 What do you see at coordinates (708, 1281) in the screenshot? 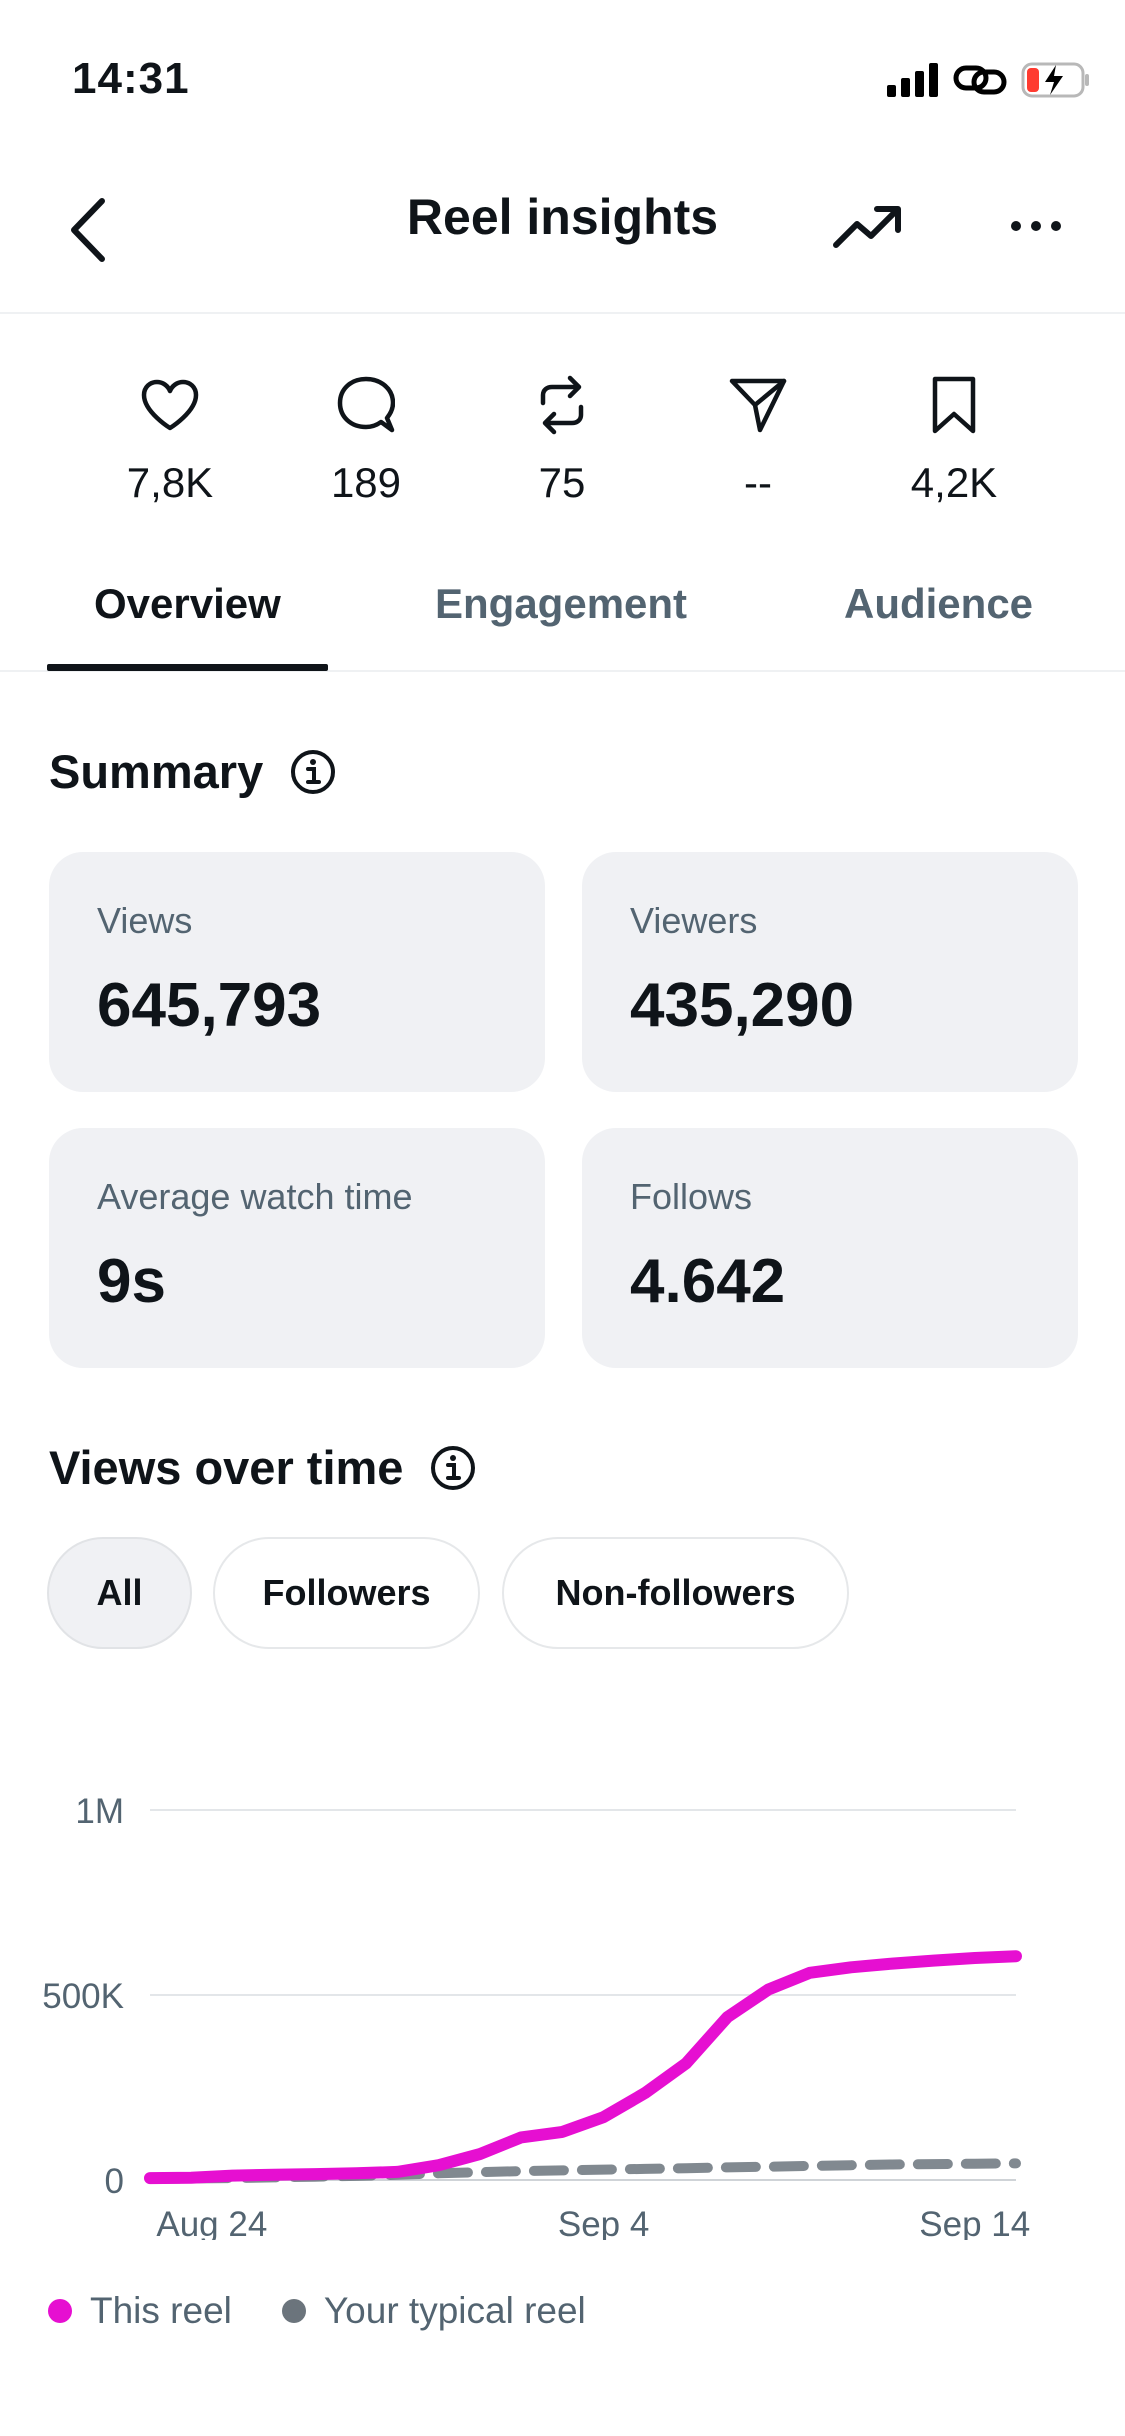
I see `follows-value: 4.642` at bounding box center [708, 1281].